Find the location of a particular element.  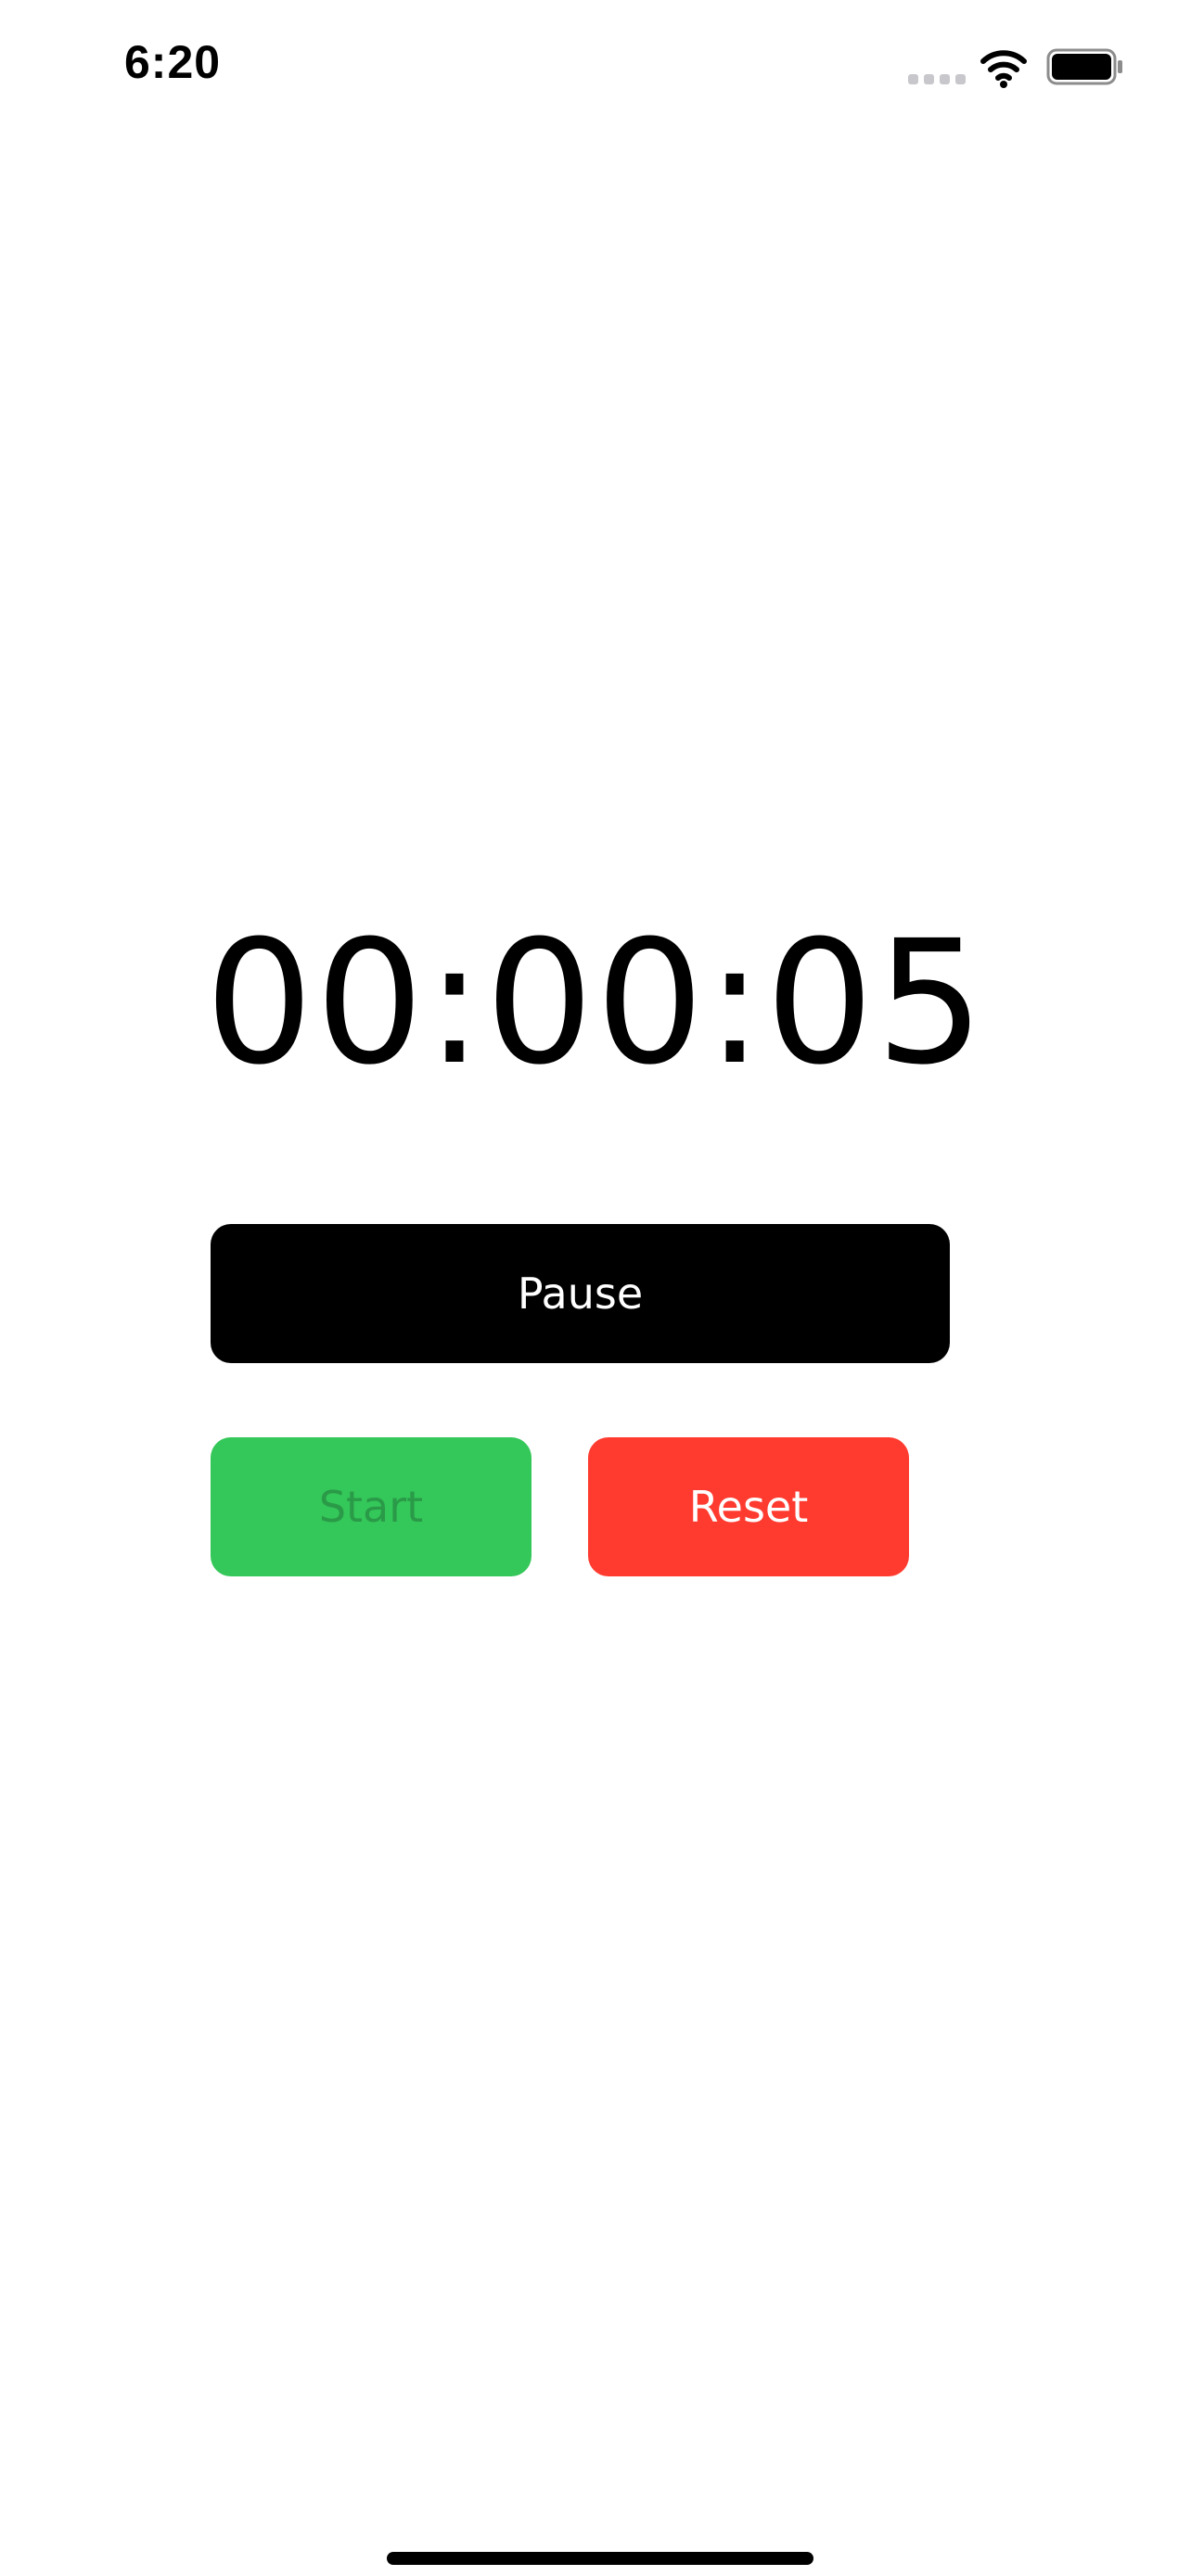

status-time: 6:20 is located at coordinates (173, 62).